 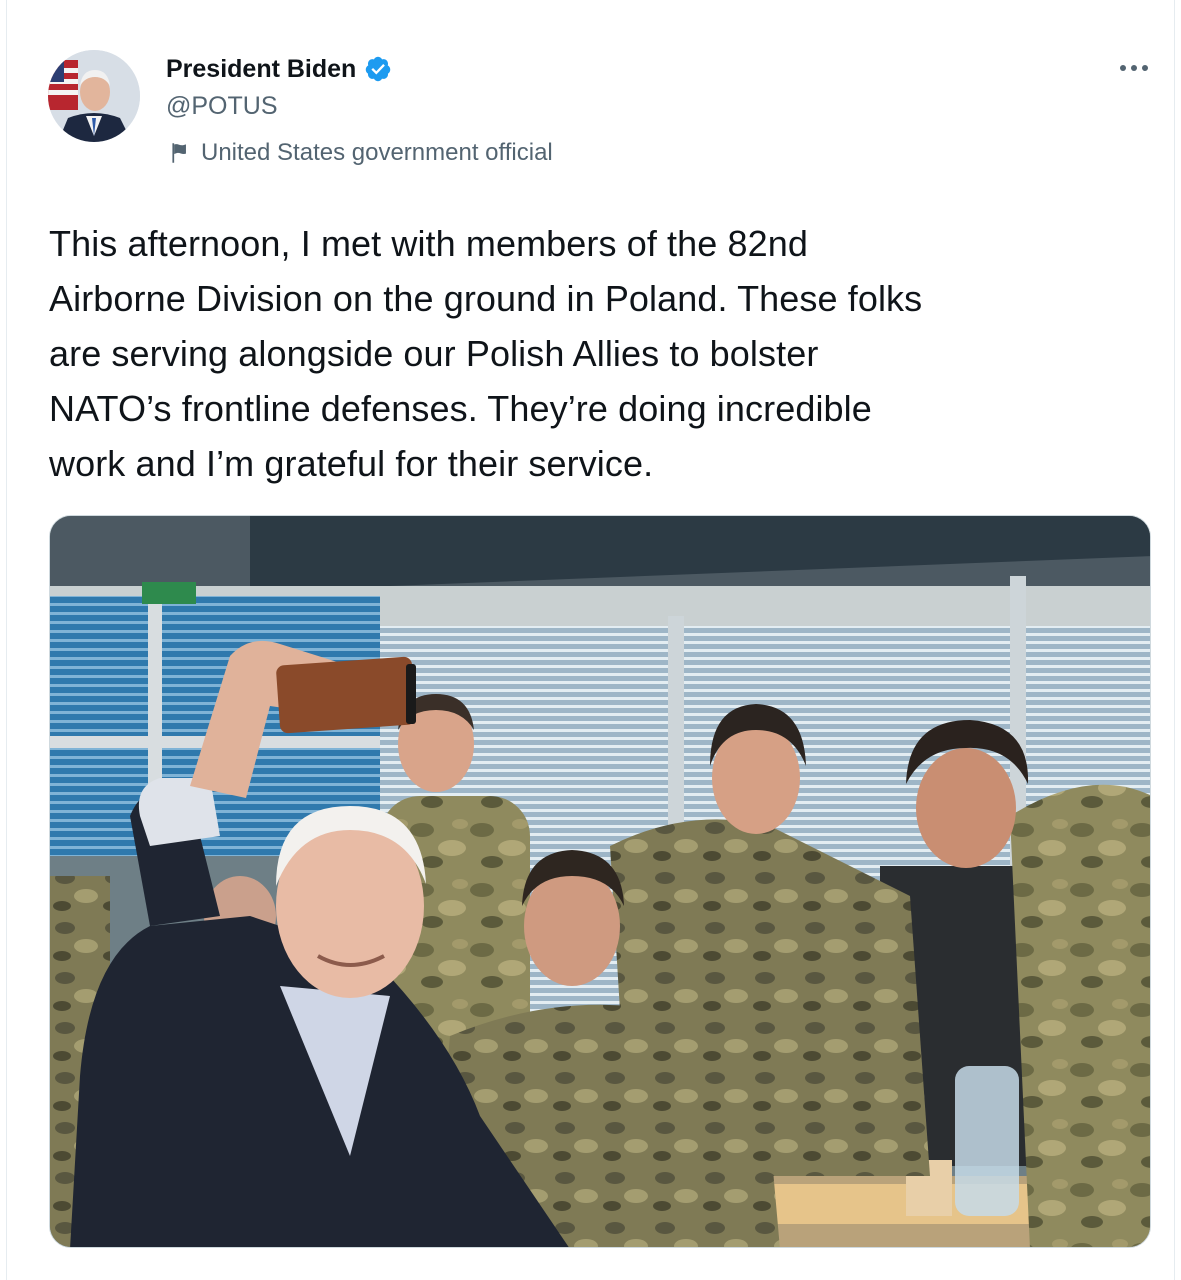 What do you see at coordinates (261, 69) in the screenshot?
I see `author-display-name: President Biden` at bounding box center [261, 69].